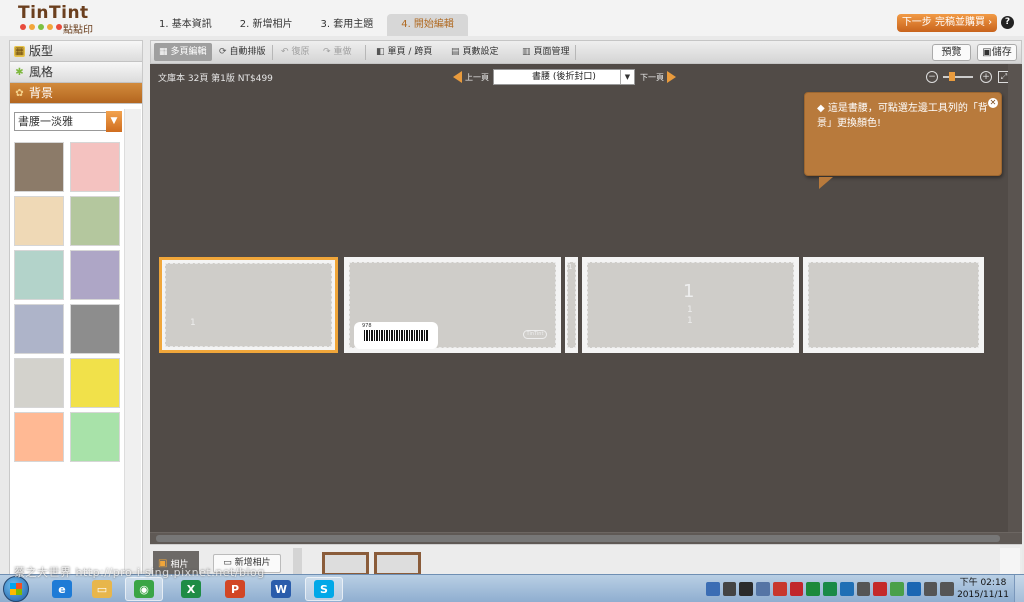 The height and width of the screenshot is (602, 1024). Describe the element at coordinates (78, 30) in the screenshot. I see `brand-sub: 點點印` at that location.